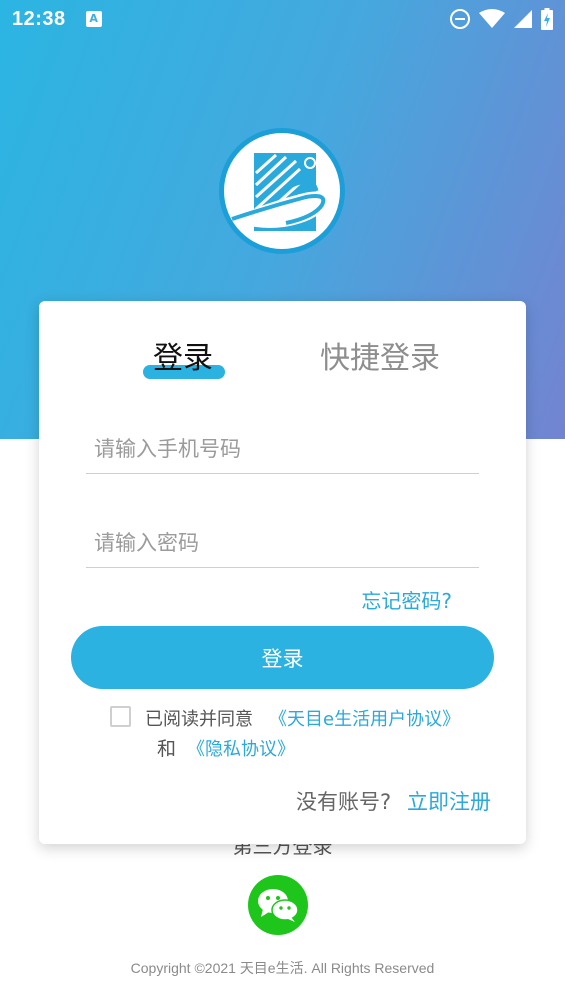  What do you see at coordinates (449, 801) in the screenshot?
I see `register-link: 立即注册` at bounding box center [449, 801].